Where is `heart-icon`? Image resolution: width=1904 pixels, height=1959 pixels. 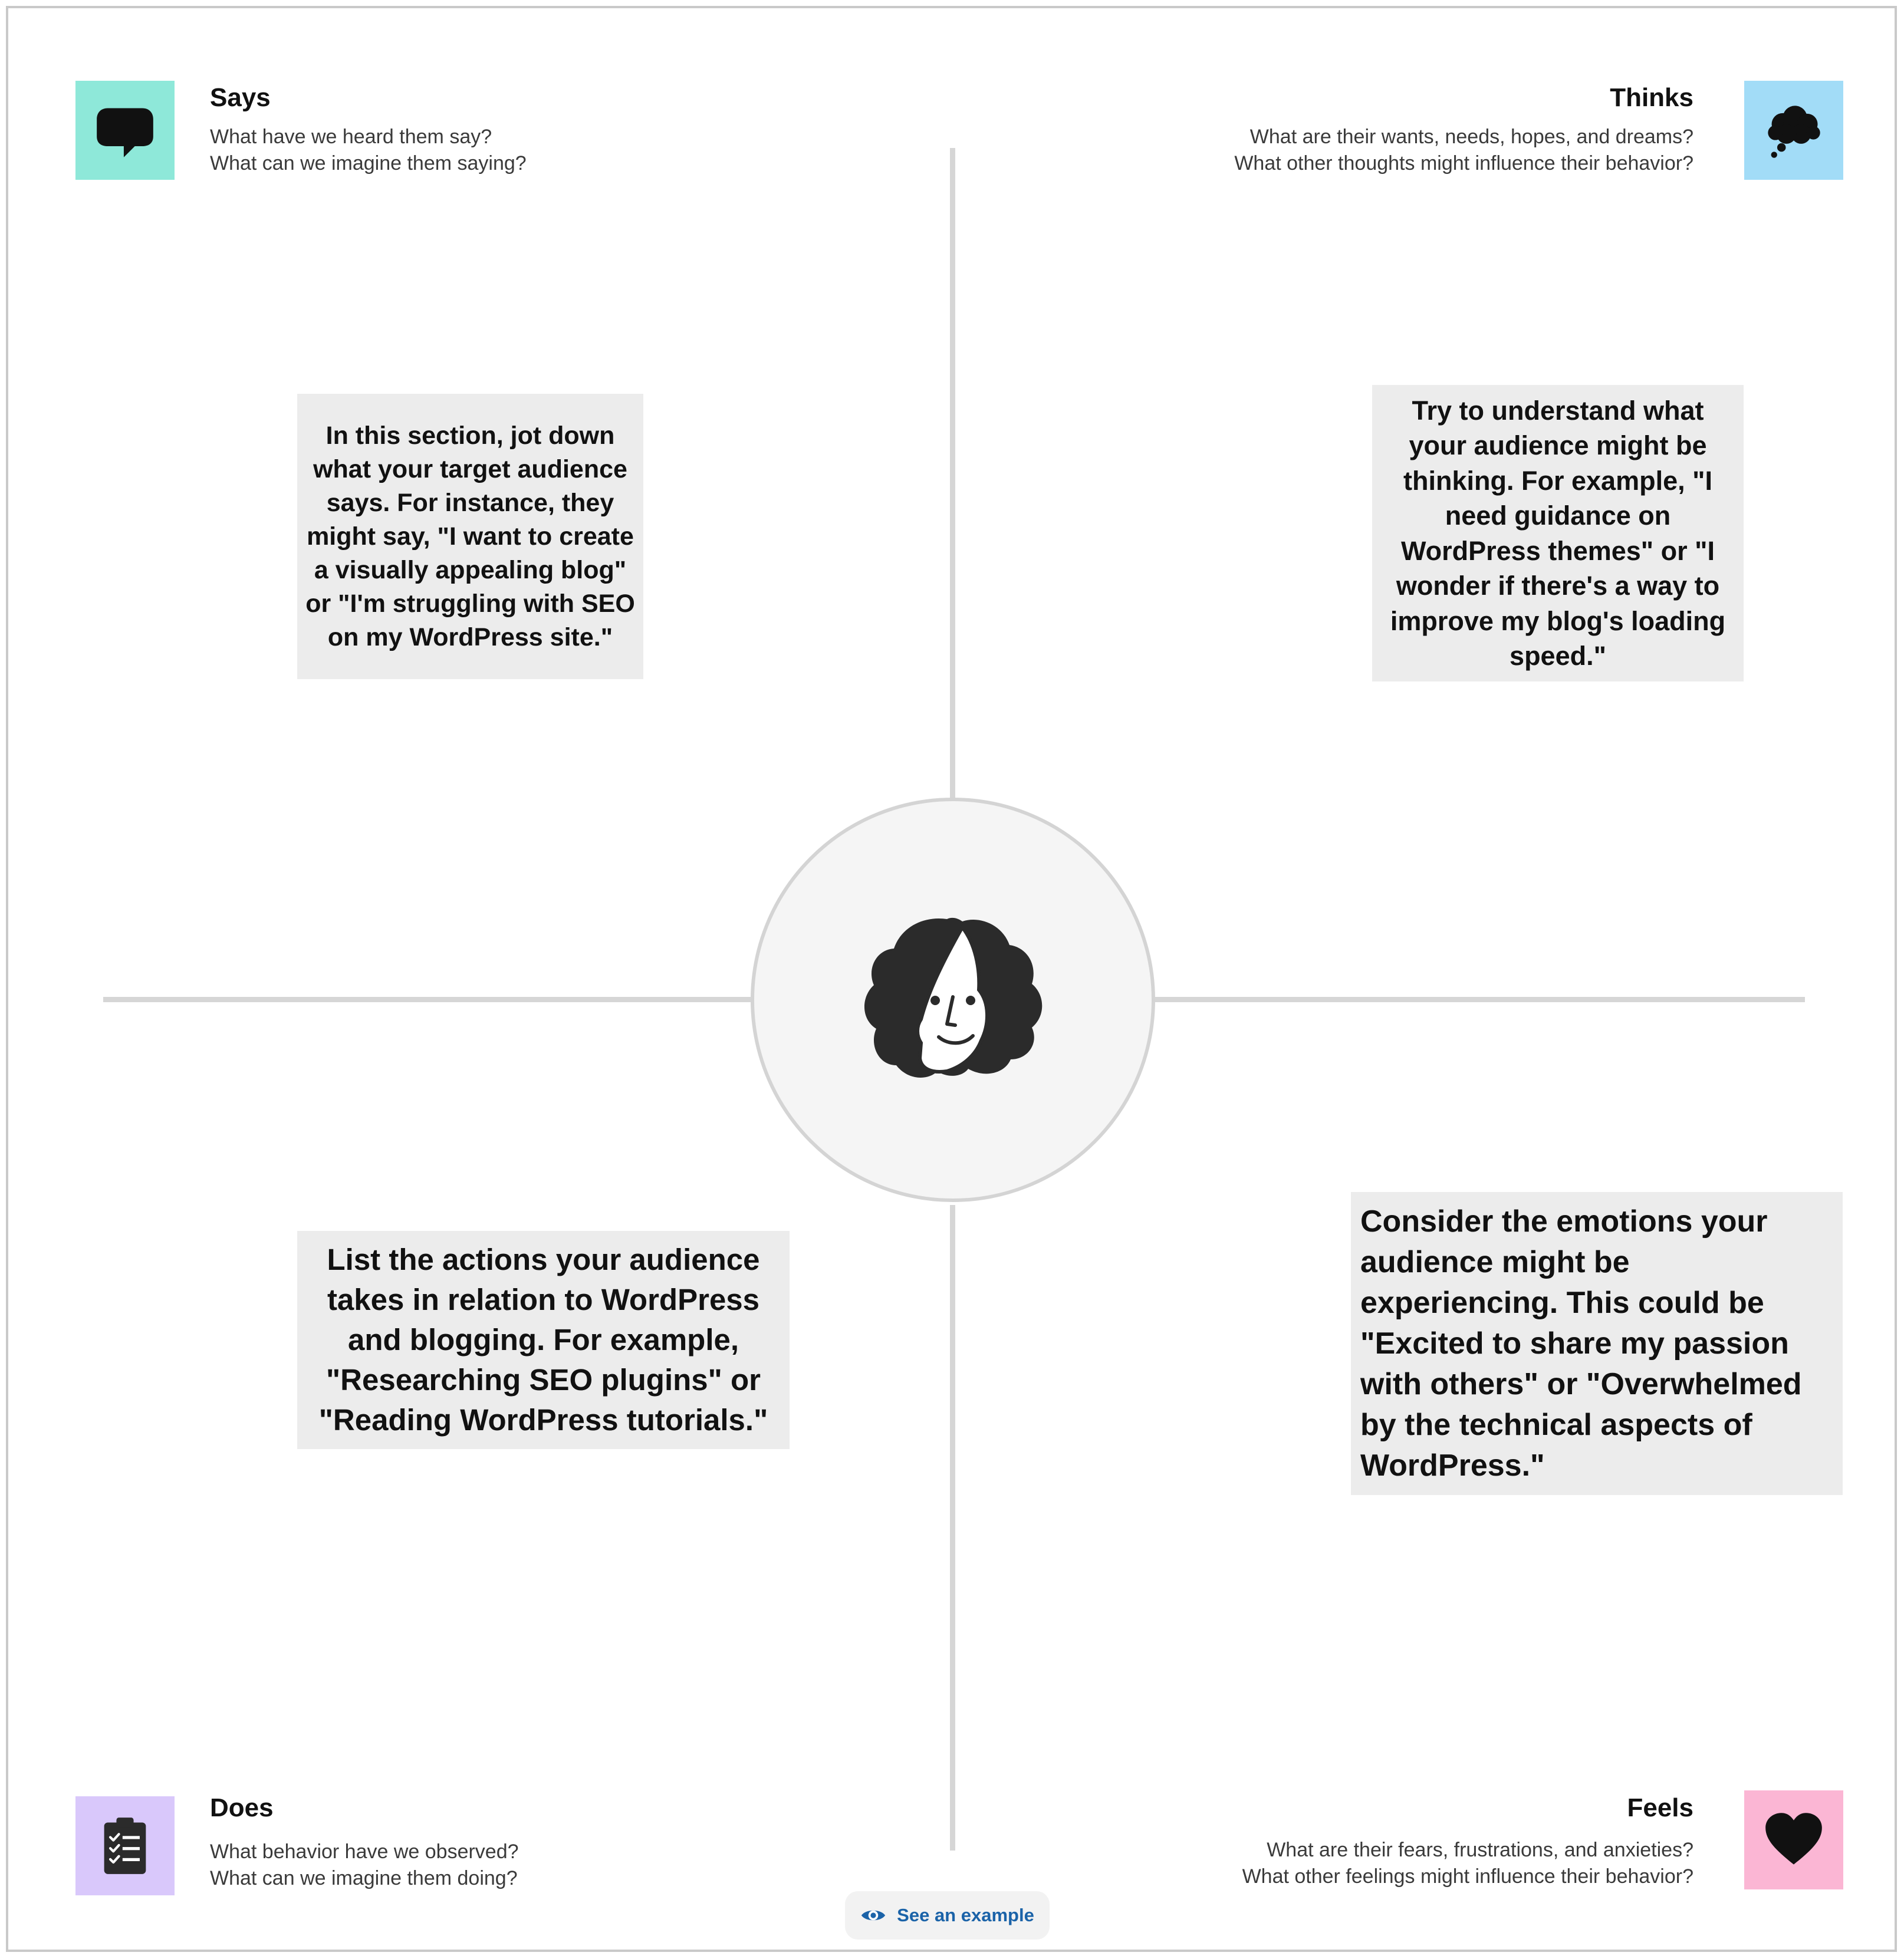 heart-icon is located at coordinates (1793, 1839).